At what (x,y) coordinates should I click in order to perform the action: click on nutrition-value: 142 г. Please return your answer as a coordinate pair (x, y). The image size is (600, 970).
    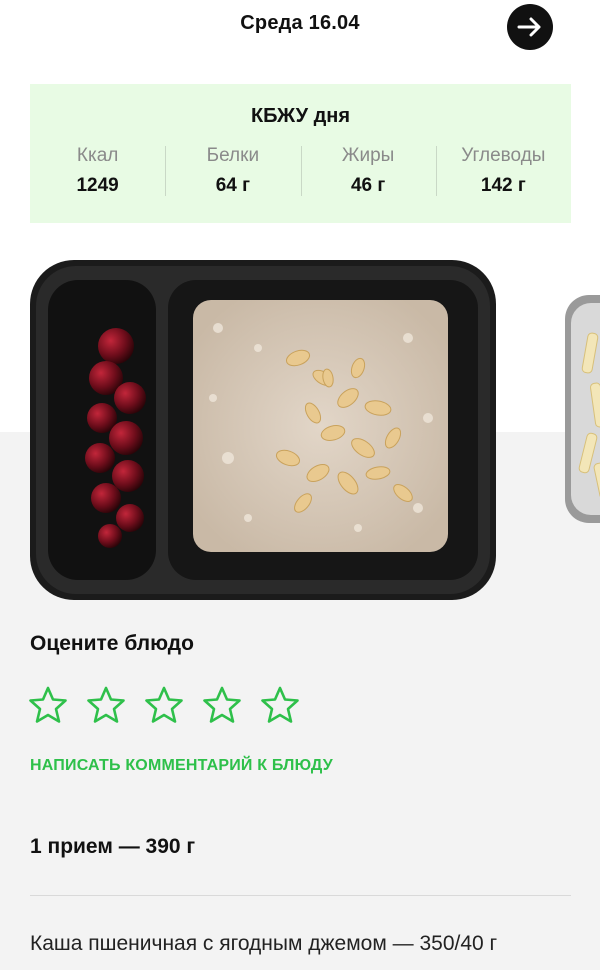
    Looking at the image, I should click on (503, 185).